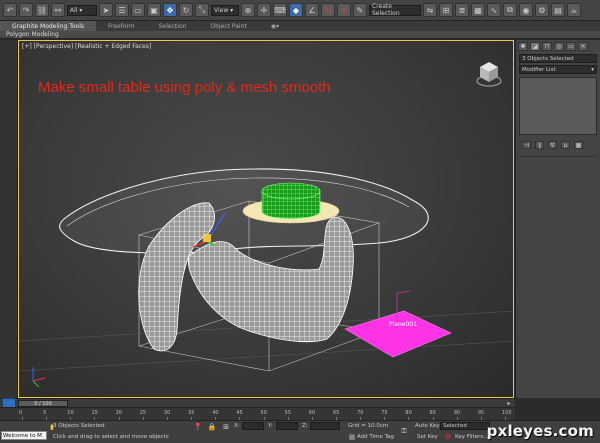  What do you see at coordinates (583, 46) in the screenshot?
I see `utilities-tab-icon: ✕` at bounding box center [583, 46].